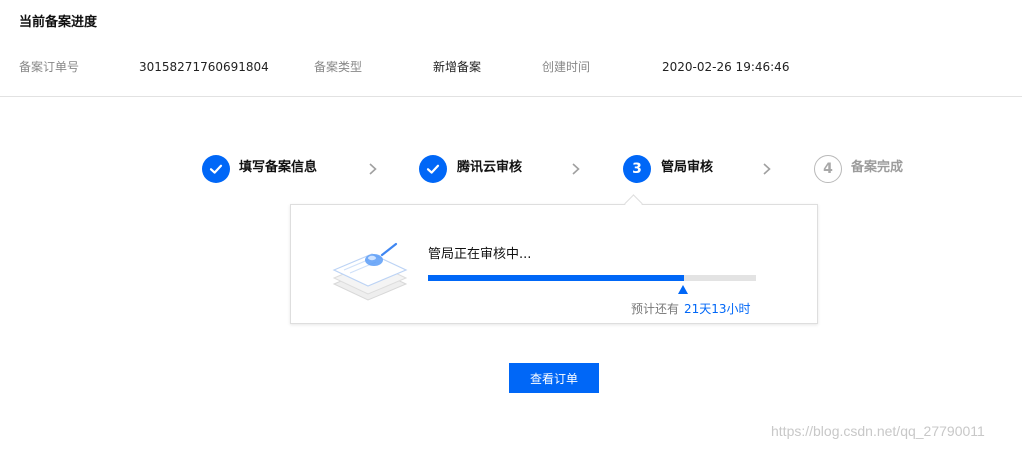 This screenshot has height=450, width=1022. Describe the element at coordinates (457, 67) in the screenshot. I see `filing-type-value: 新增备案` at that location.